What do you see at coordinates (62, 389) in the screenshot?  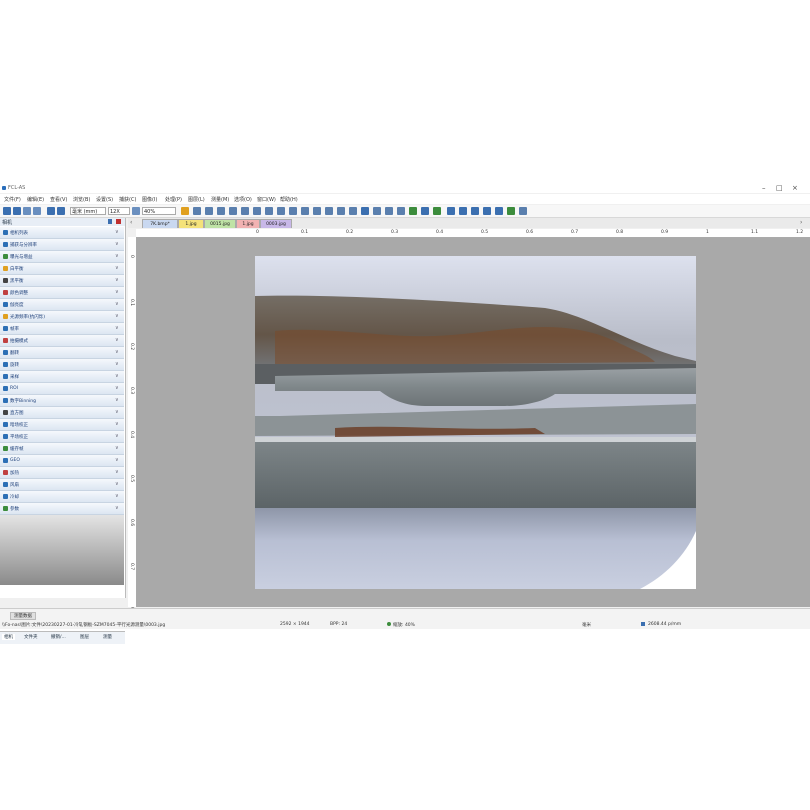 I see `panel-item: ROI ∨` at bounding box center [62, 389].